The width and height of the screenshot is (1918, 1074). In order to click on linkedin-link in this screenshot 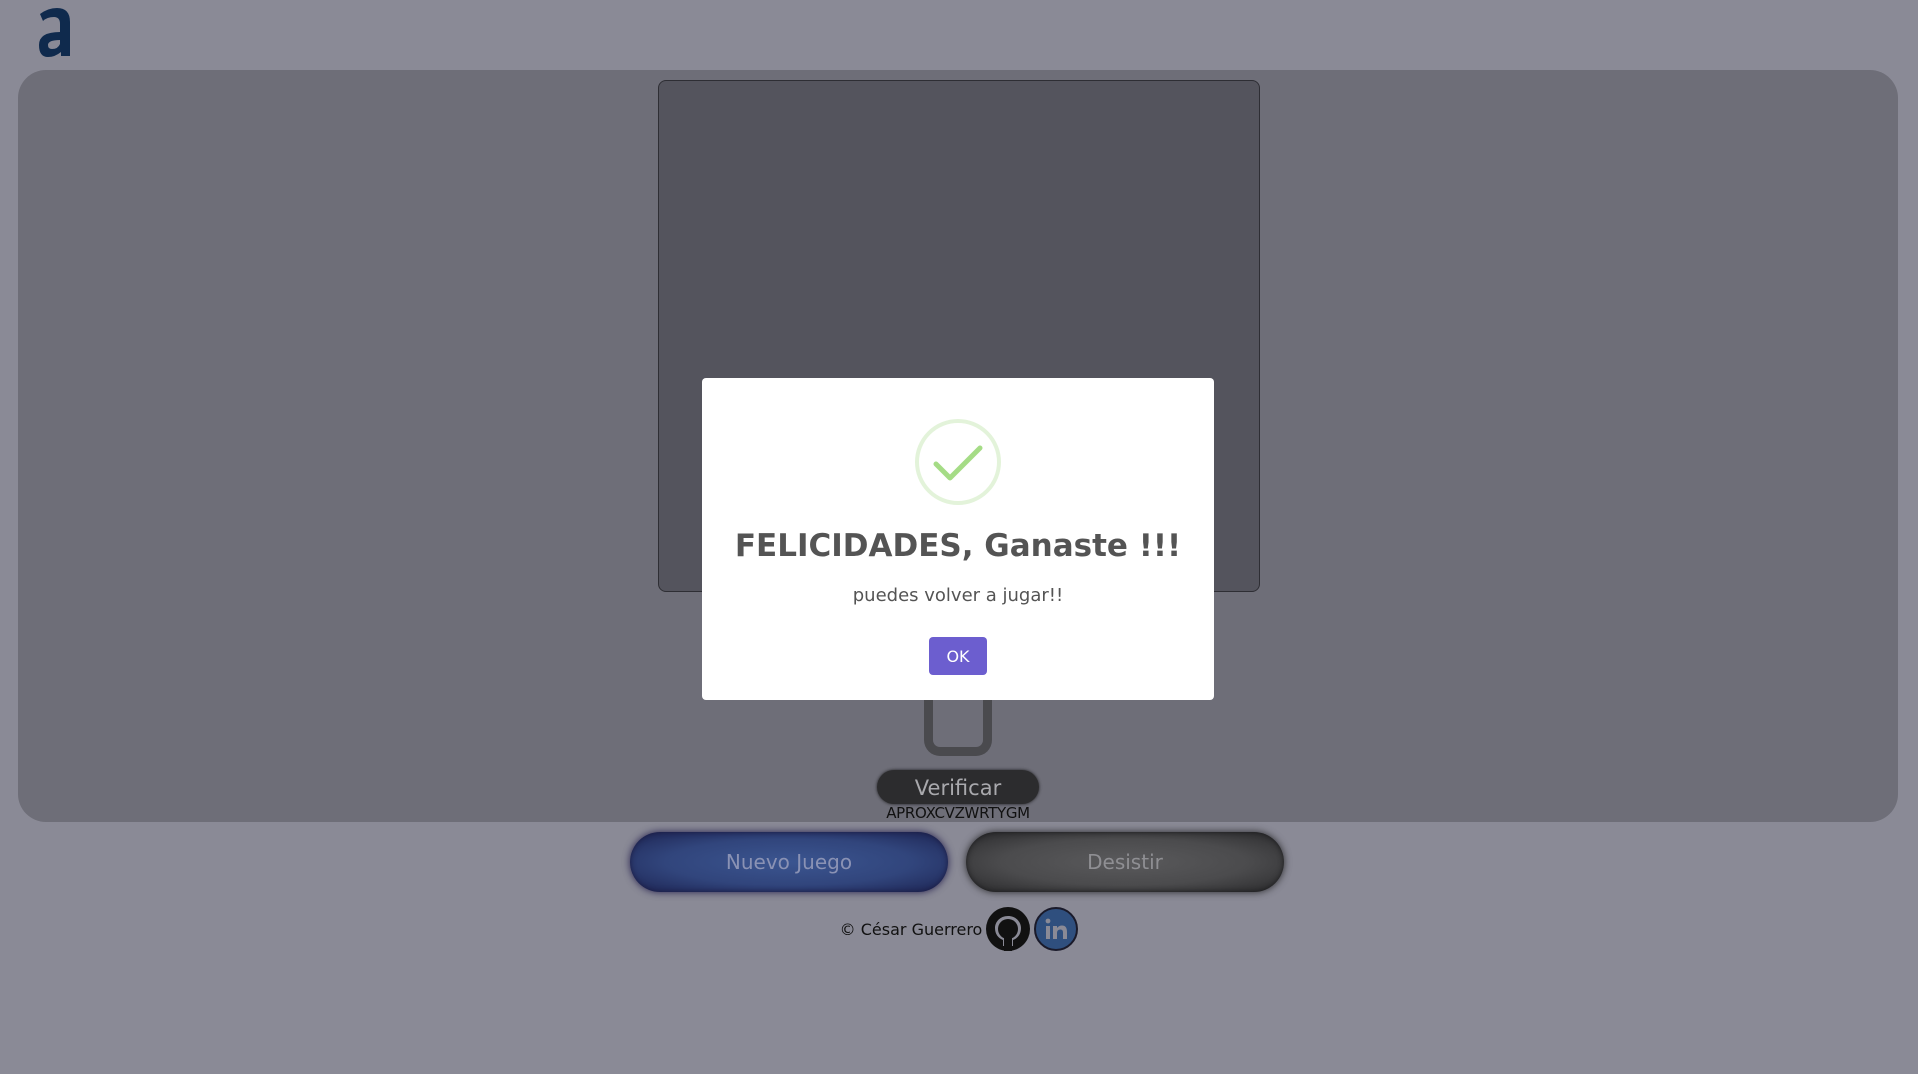, I will do `click(1056, 929)`.